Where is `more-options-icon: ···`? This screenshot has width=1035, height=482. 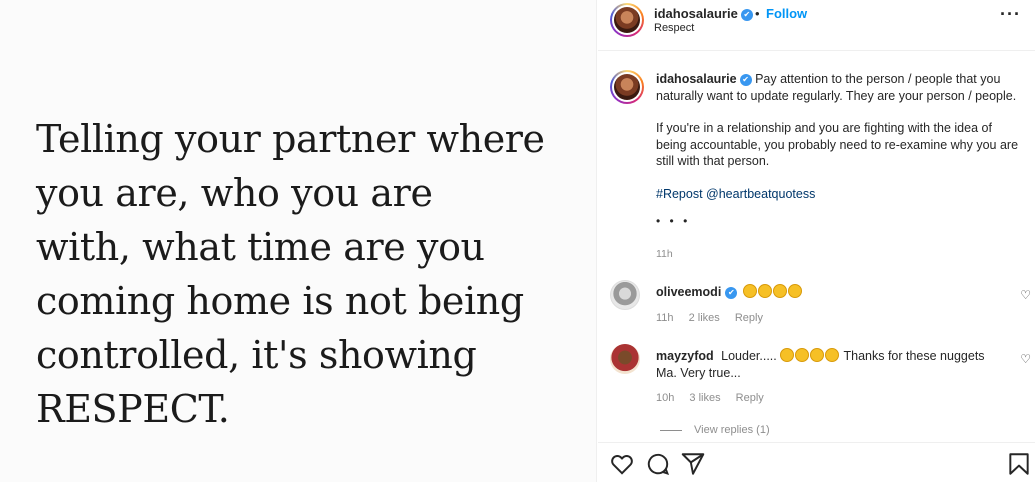 more-options-icon: ··· is located at coordinates (1010, 14).